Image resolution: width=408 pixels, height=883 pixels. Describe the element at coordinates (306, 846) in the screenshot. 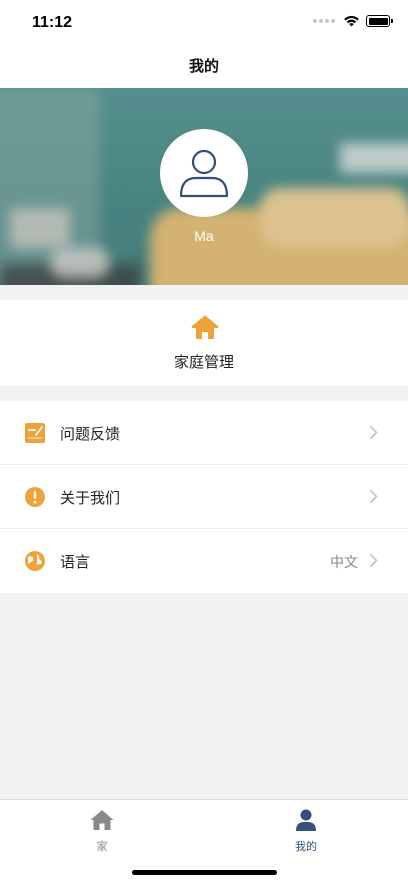

I see `tab-label: 我的` at that location.